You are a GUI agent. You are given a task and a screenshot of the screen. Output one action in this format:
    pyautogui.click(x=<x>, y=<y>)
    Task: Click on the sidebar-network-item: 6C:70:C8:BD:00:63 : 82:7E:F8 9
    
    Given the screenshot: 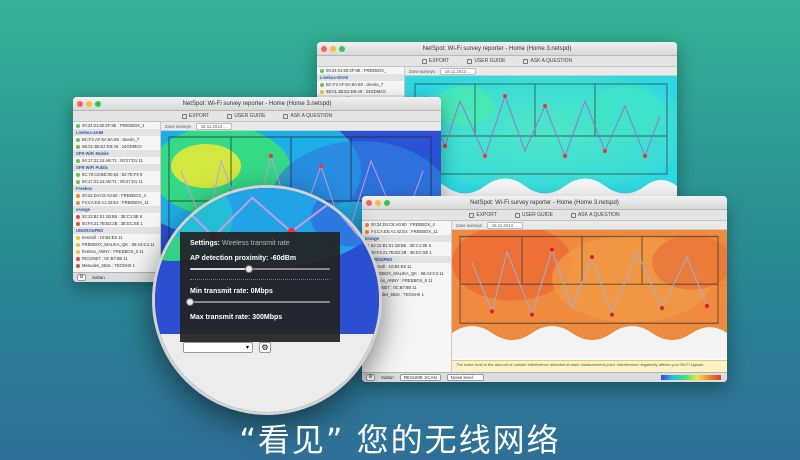 What is the action you would take?
    pyautogui.click(x=116, y=174)
    